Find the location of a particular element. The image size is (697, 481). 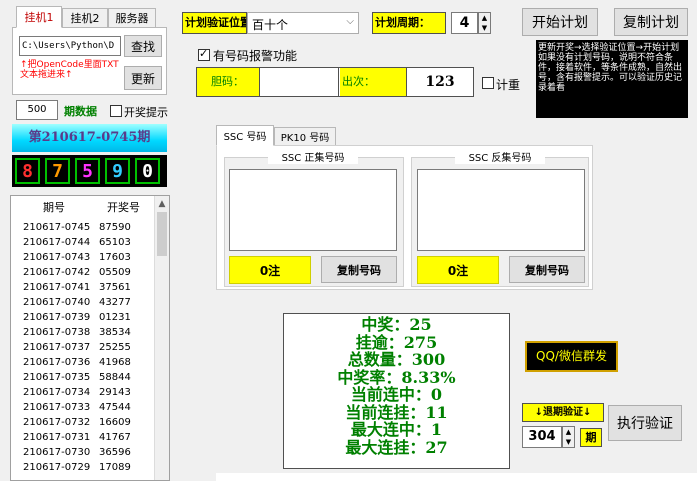

stat-max-win: 最大连中：1 is located at coordinates (396, 429).